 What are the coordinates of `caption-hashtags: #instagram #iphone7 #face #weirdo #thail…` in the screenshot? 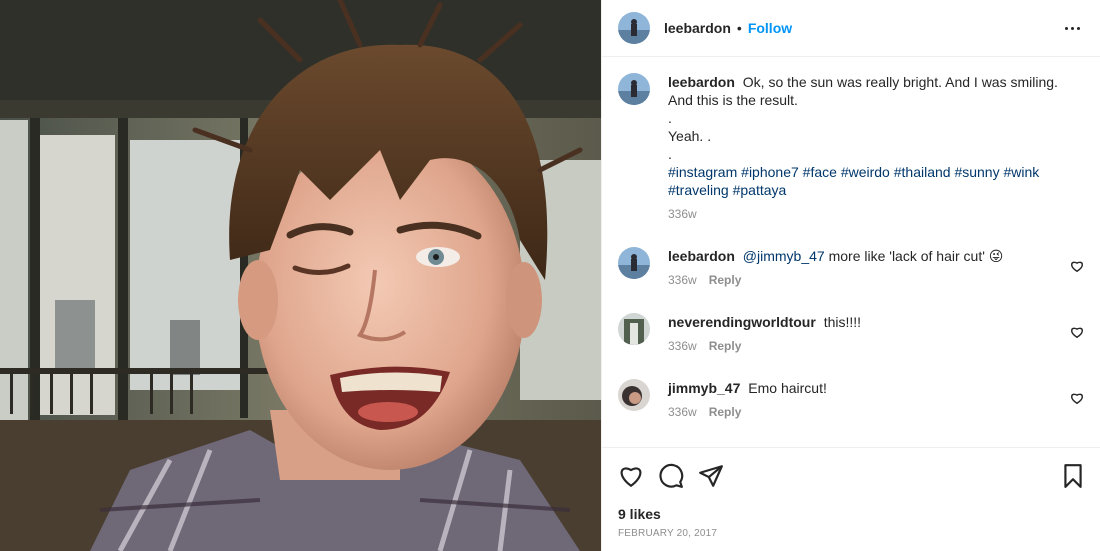 It's located at (864, 181).